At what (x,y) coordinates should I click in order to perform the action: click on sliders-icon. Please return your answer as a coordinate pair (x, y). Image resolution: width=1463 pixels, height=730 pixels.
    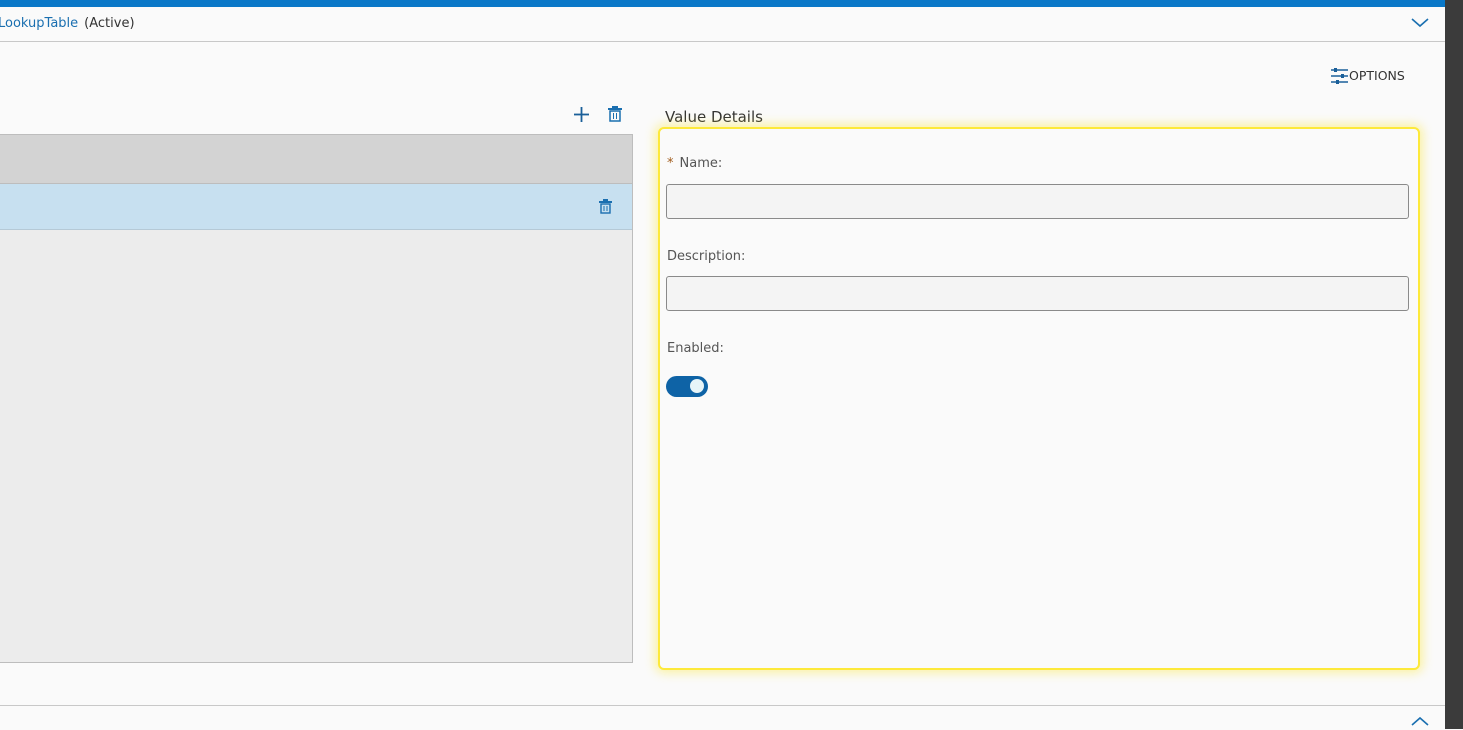
    Looking at the image, I should click on (1339, 76).